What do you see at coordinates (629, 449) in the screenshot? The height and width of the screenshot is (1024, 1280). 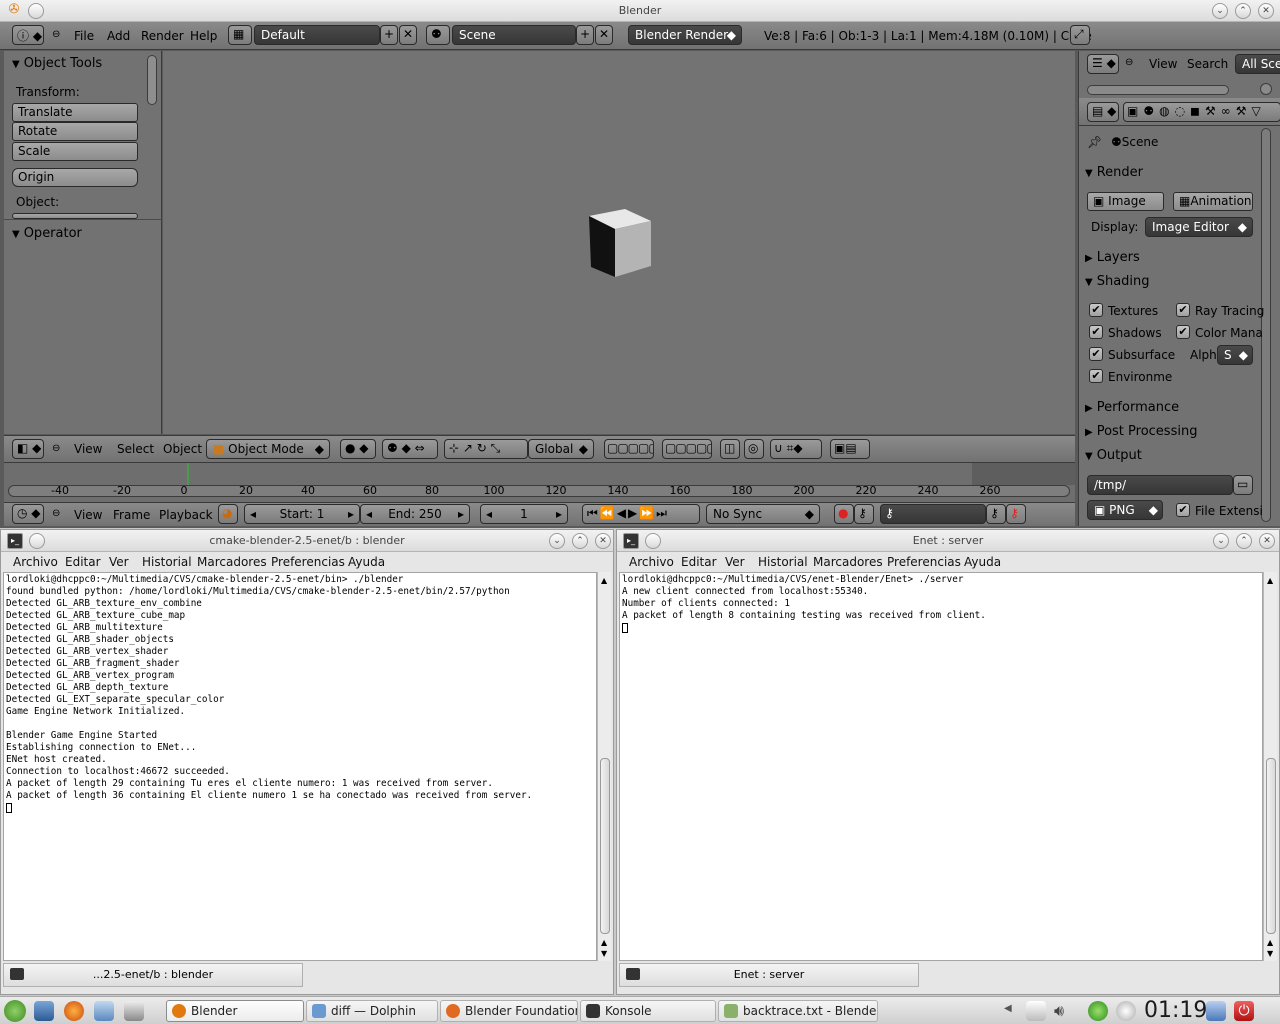 I see `layer-buttons-1: ▢▢▢▢▢` at bounding box center [629, 449].